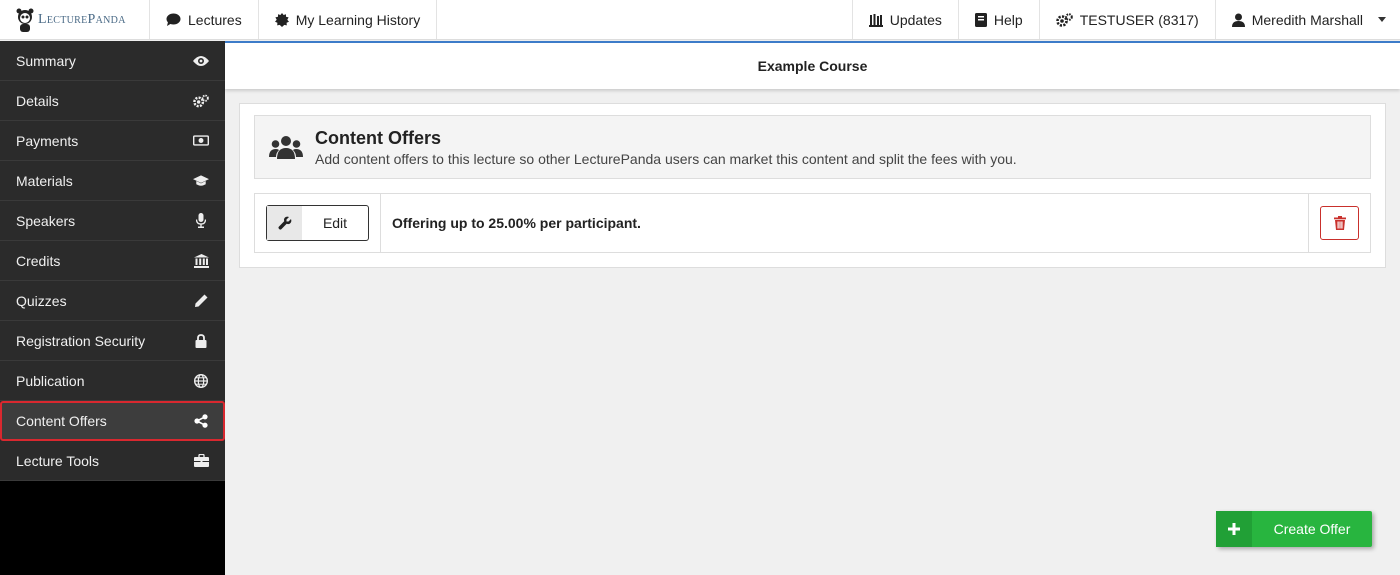  What do you see at coordinates (201, 181) in the screenshot?
I see `graduation-cap-icon` at bounding box center [201, 181].